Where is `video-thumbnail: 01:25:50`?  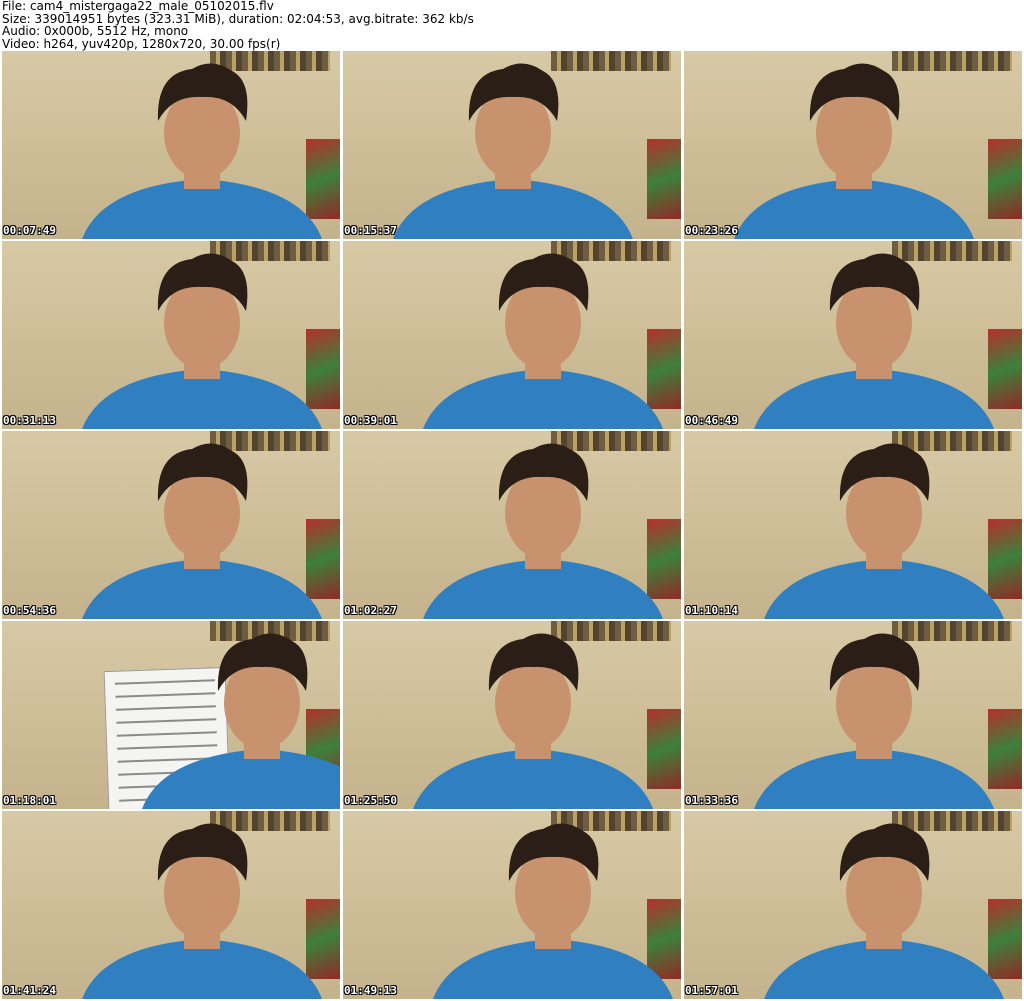 video-thumbnail: 01:25:50 is located at coordinates (512, 715).